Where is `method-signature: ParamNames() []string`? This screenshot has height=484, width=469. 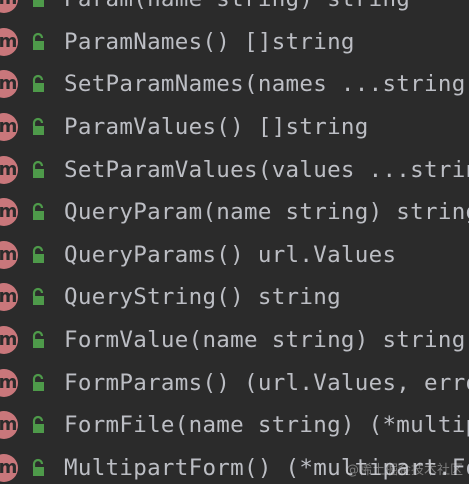
method-signature: ParamNames() []string is located at coordinates (209, 41).